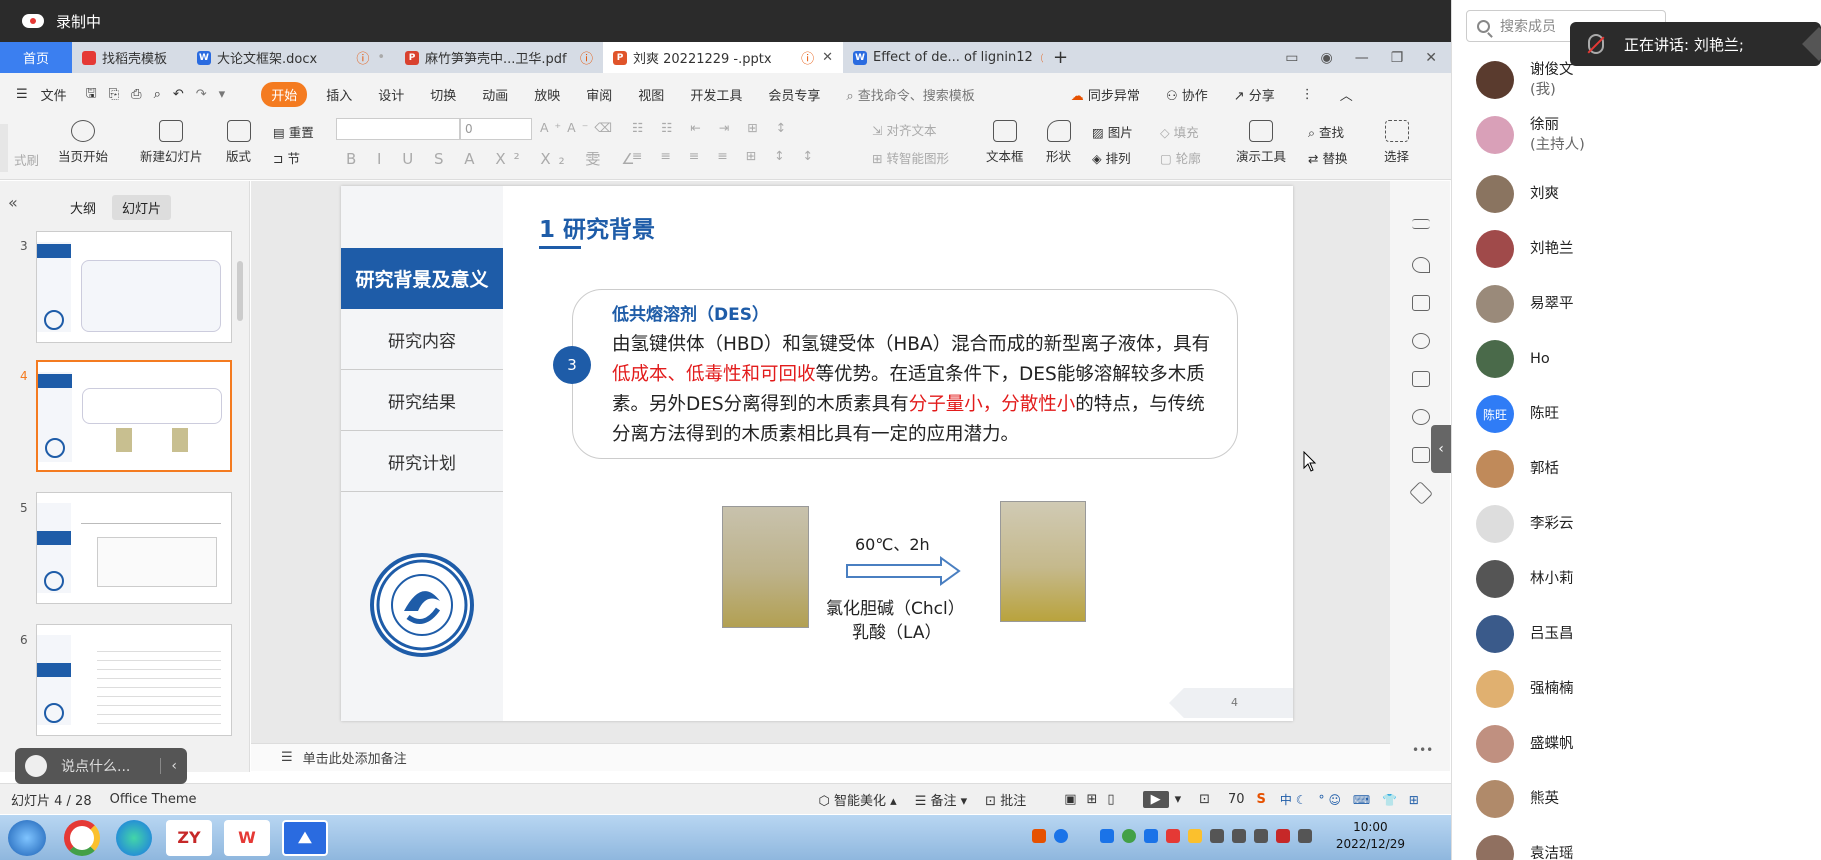 This screenshot has height=860, width=1821. Describe the element at coordinates (1151, 836) in the screenshot. I see `app-tray-icon` at that location.